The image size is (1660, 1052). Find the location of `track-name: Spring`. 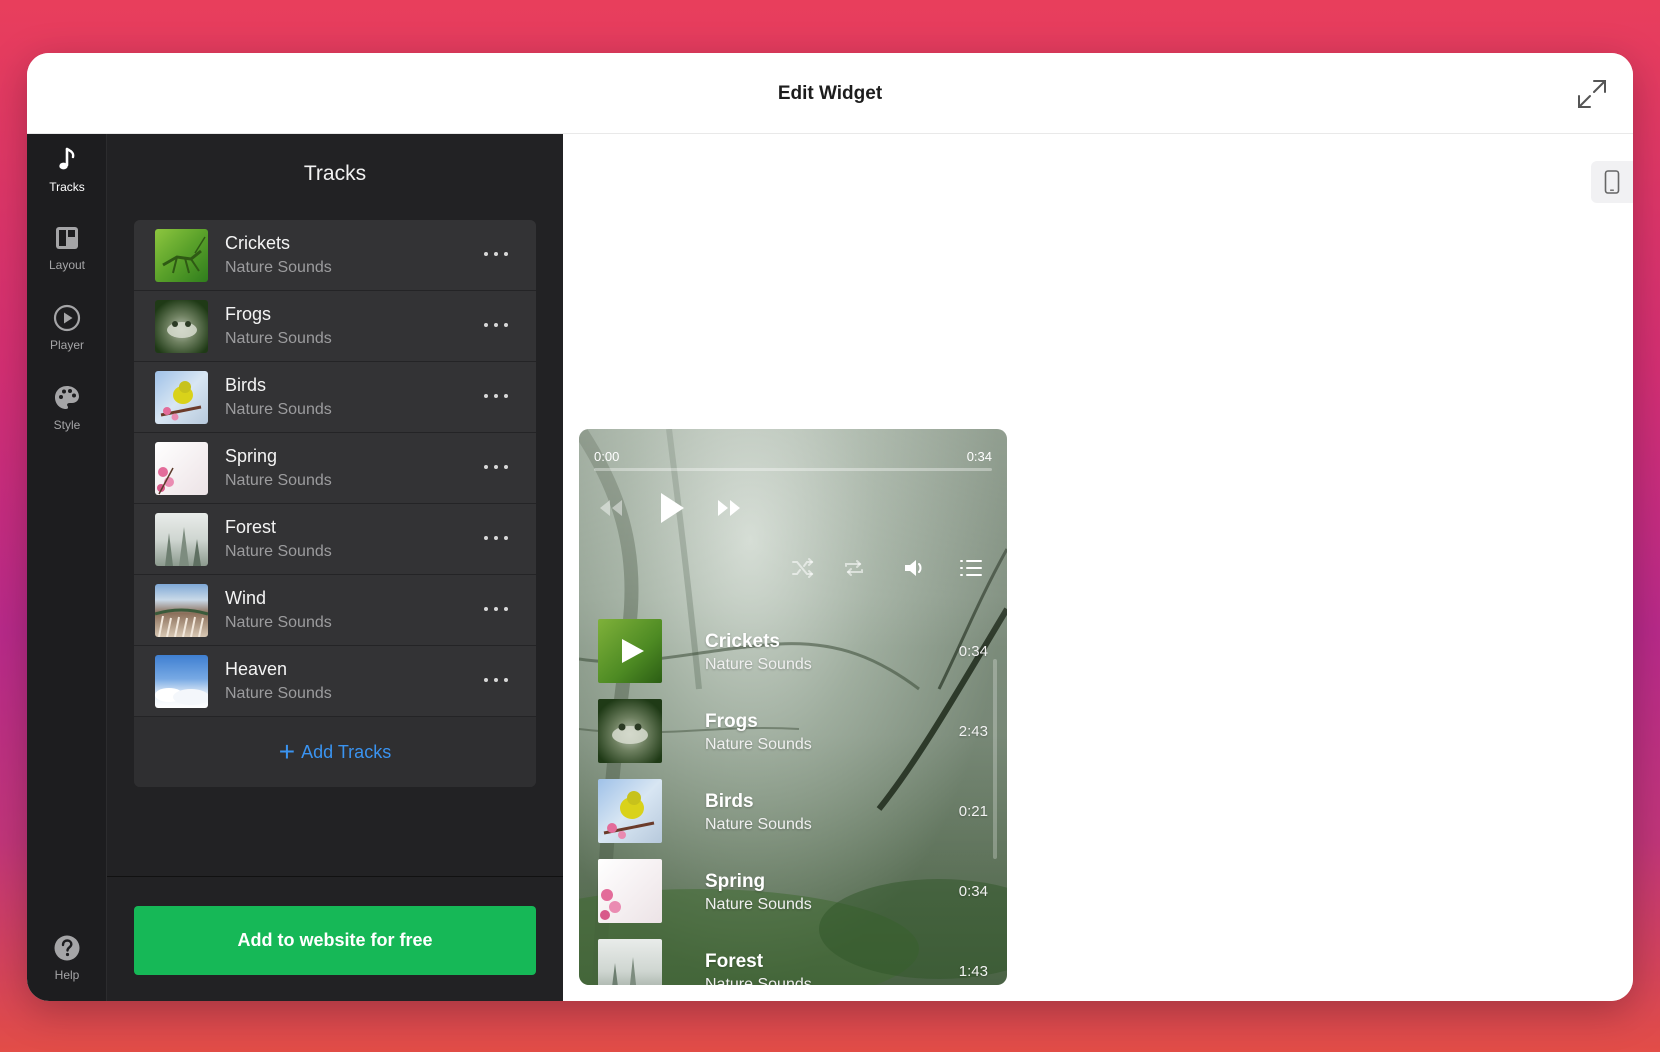

track-name: Spring is located at coordinates (251, 456).